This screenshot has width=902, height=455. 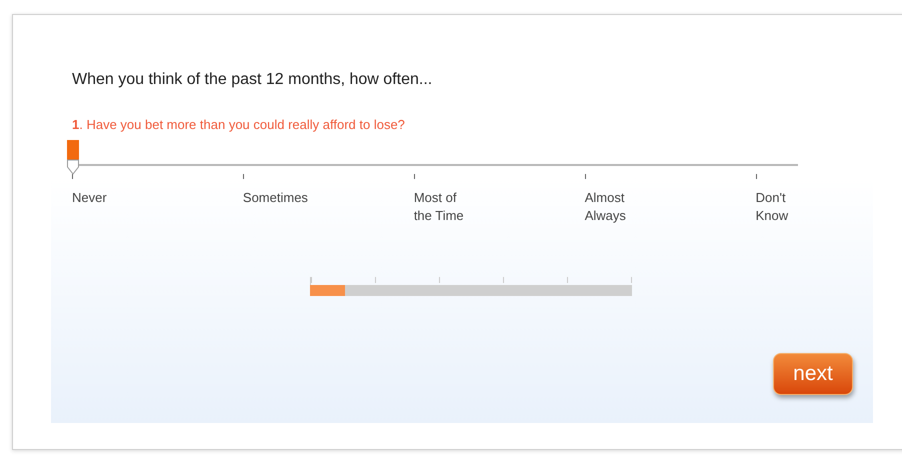 I want to click on question-text: 1. Have you bet more than you could really afford to lose?, so click(x=239, y=124).